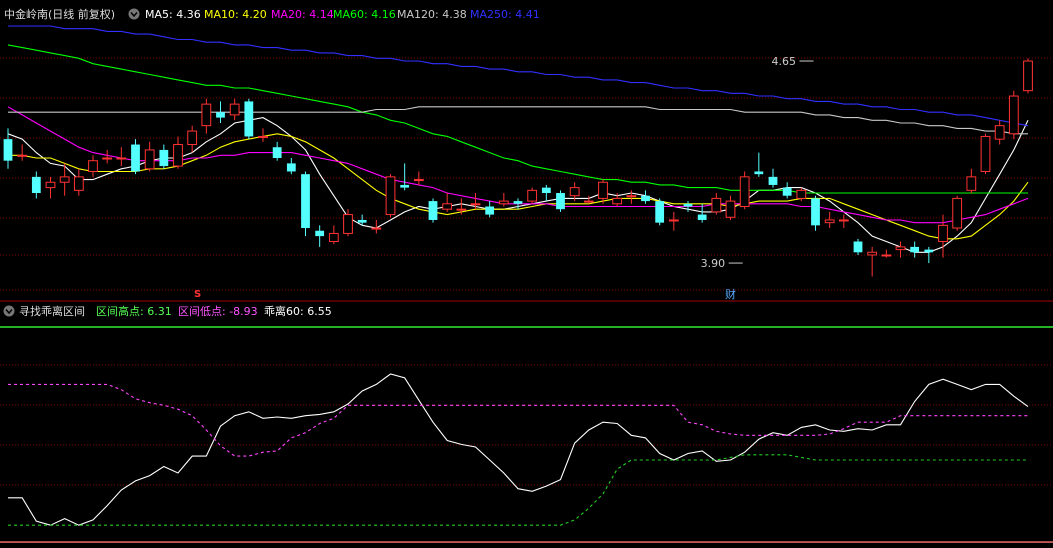  What do you see at coordinates (9, 311) in the screenshot?
I see `indicator-settings-icon` at bounding box center [9, 311].